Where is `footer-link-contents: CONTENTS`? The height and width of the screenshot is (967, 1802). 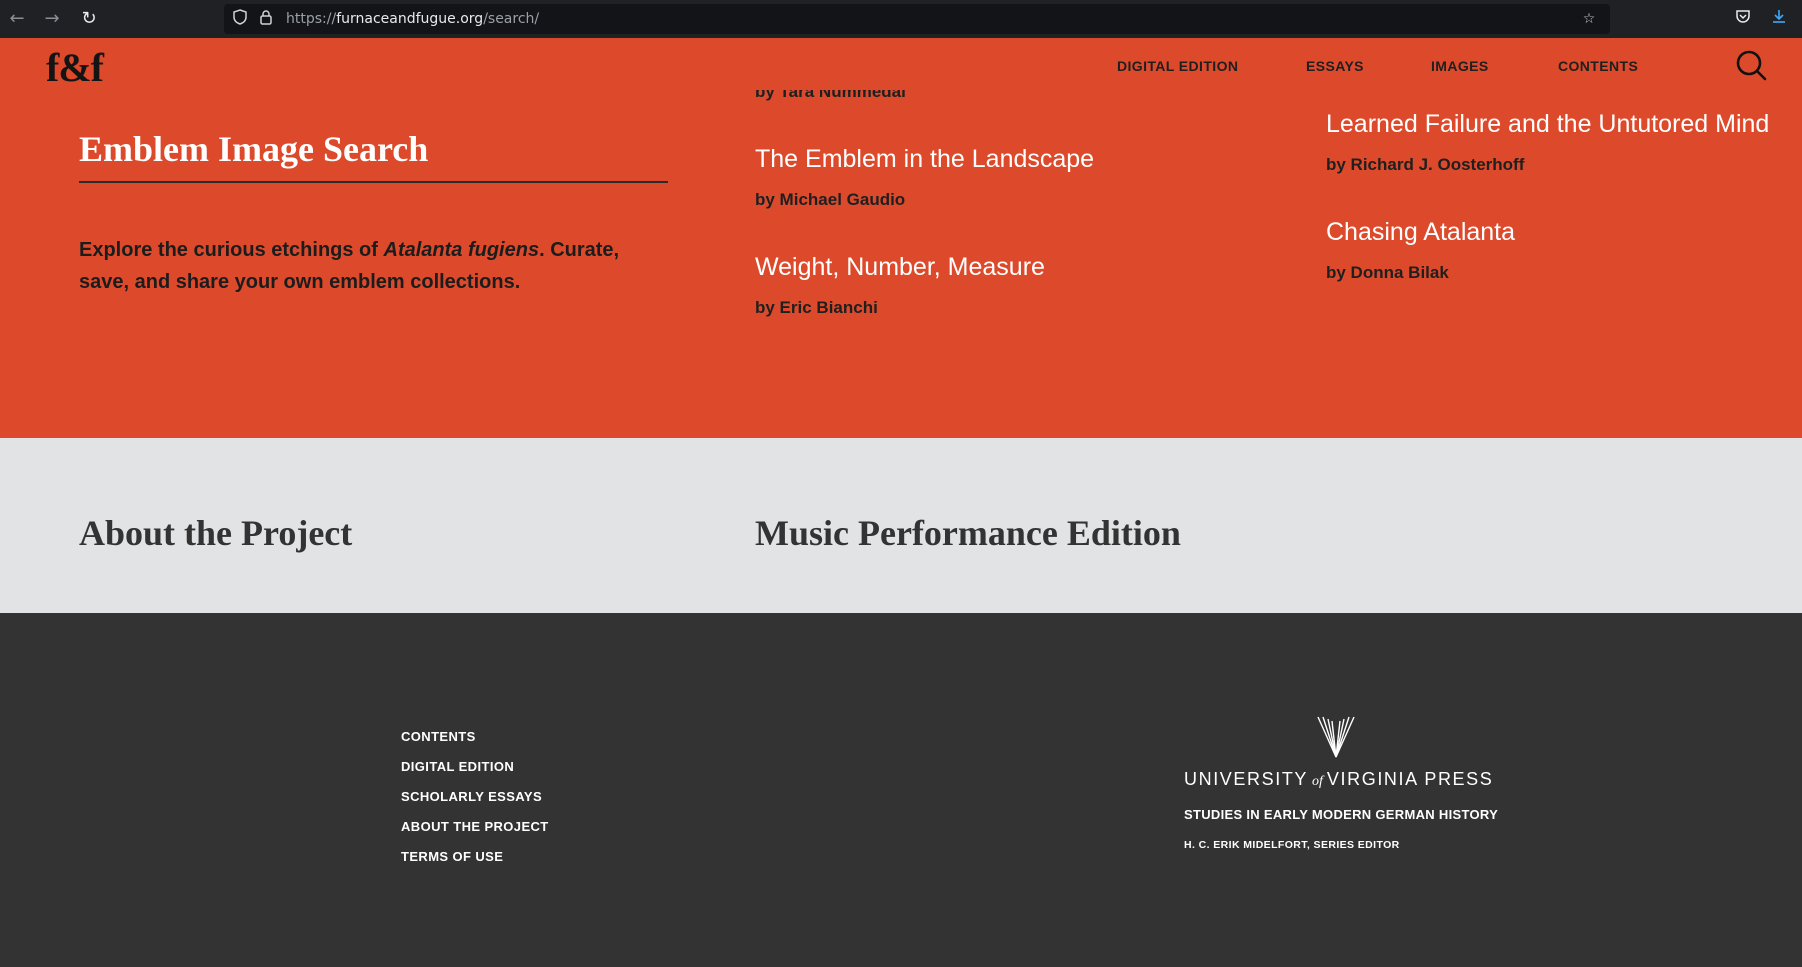 footer-link-contents: CONTENTS is located at coordinates (438, 736).